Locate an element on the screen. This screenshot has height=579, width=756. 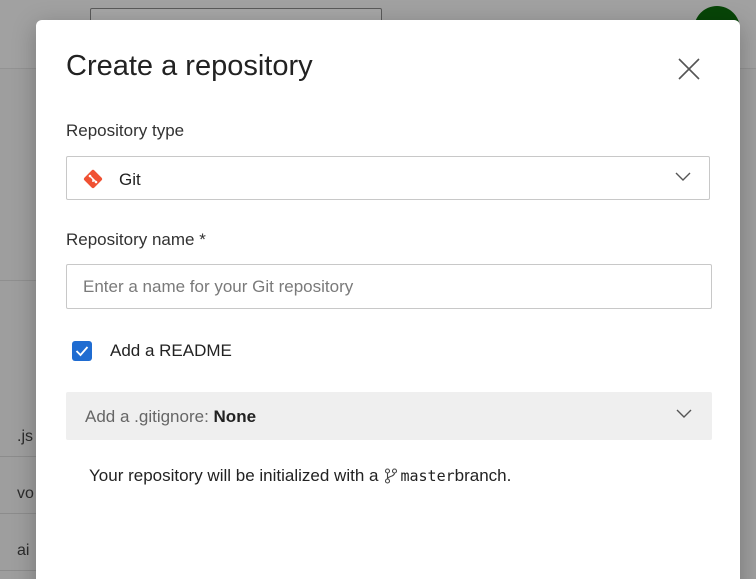
gitignore-dropdown: Add a .gitignore: None is located at coordinates (389, 416).